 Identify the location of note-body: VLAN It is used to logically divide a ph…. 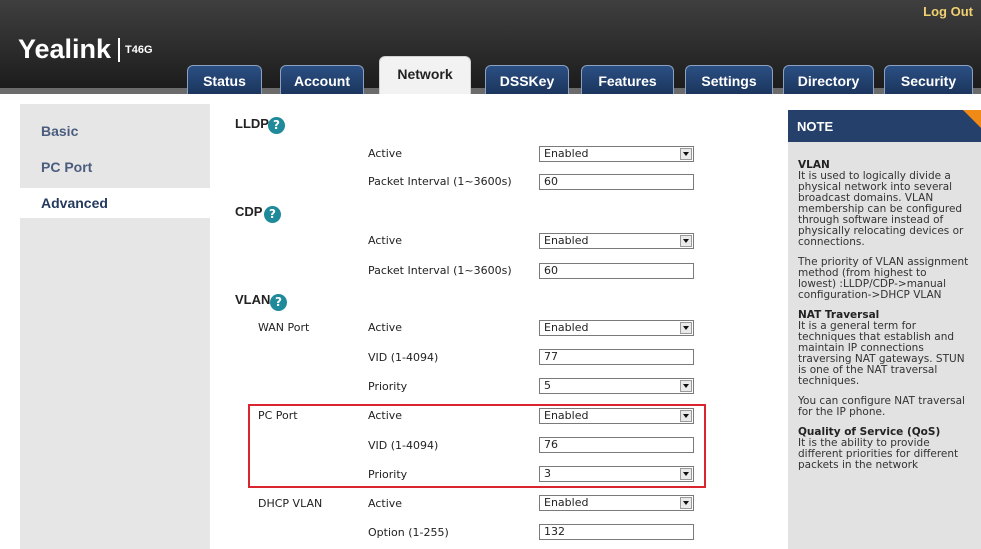
(888, 320).